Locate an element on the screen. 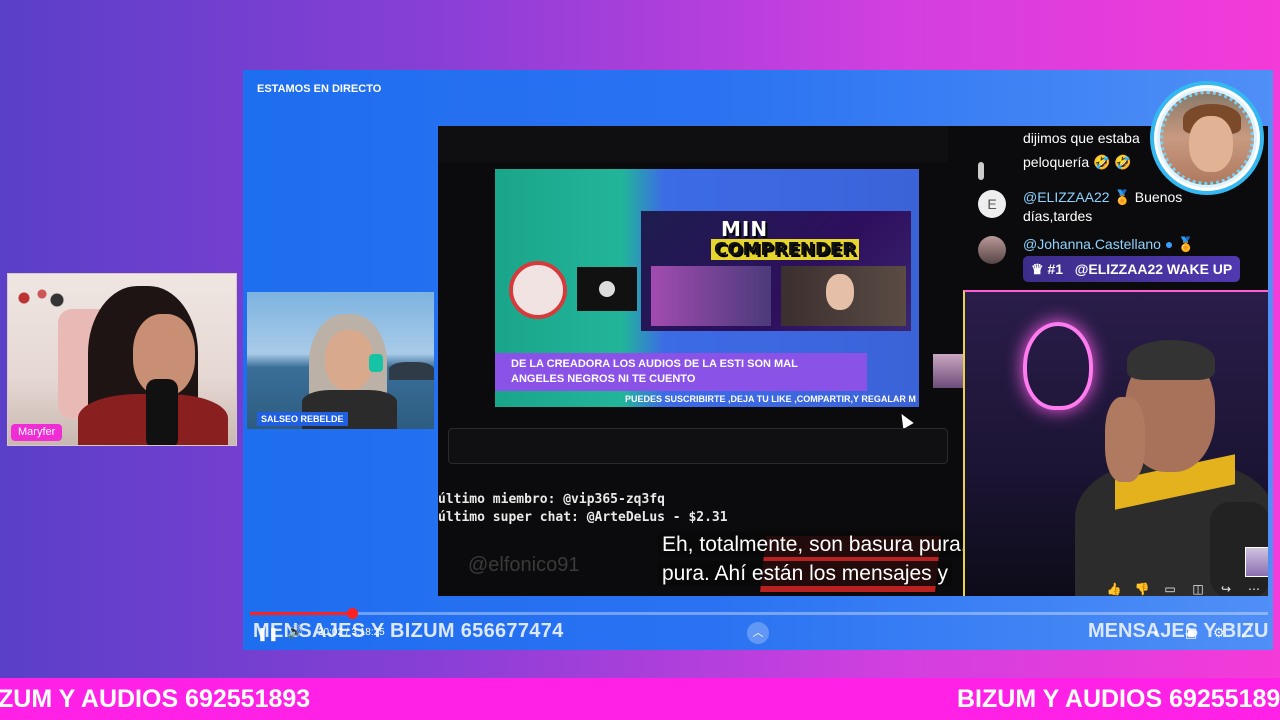 The image size is (1280, 720). poster-subtitle: COMPRENDER is located at coordinates (785, 249).